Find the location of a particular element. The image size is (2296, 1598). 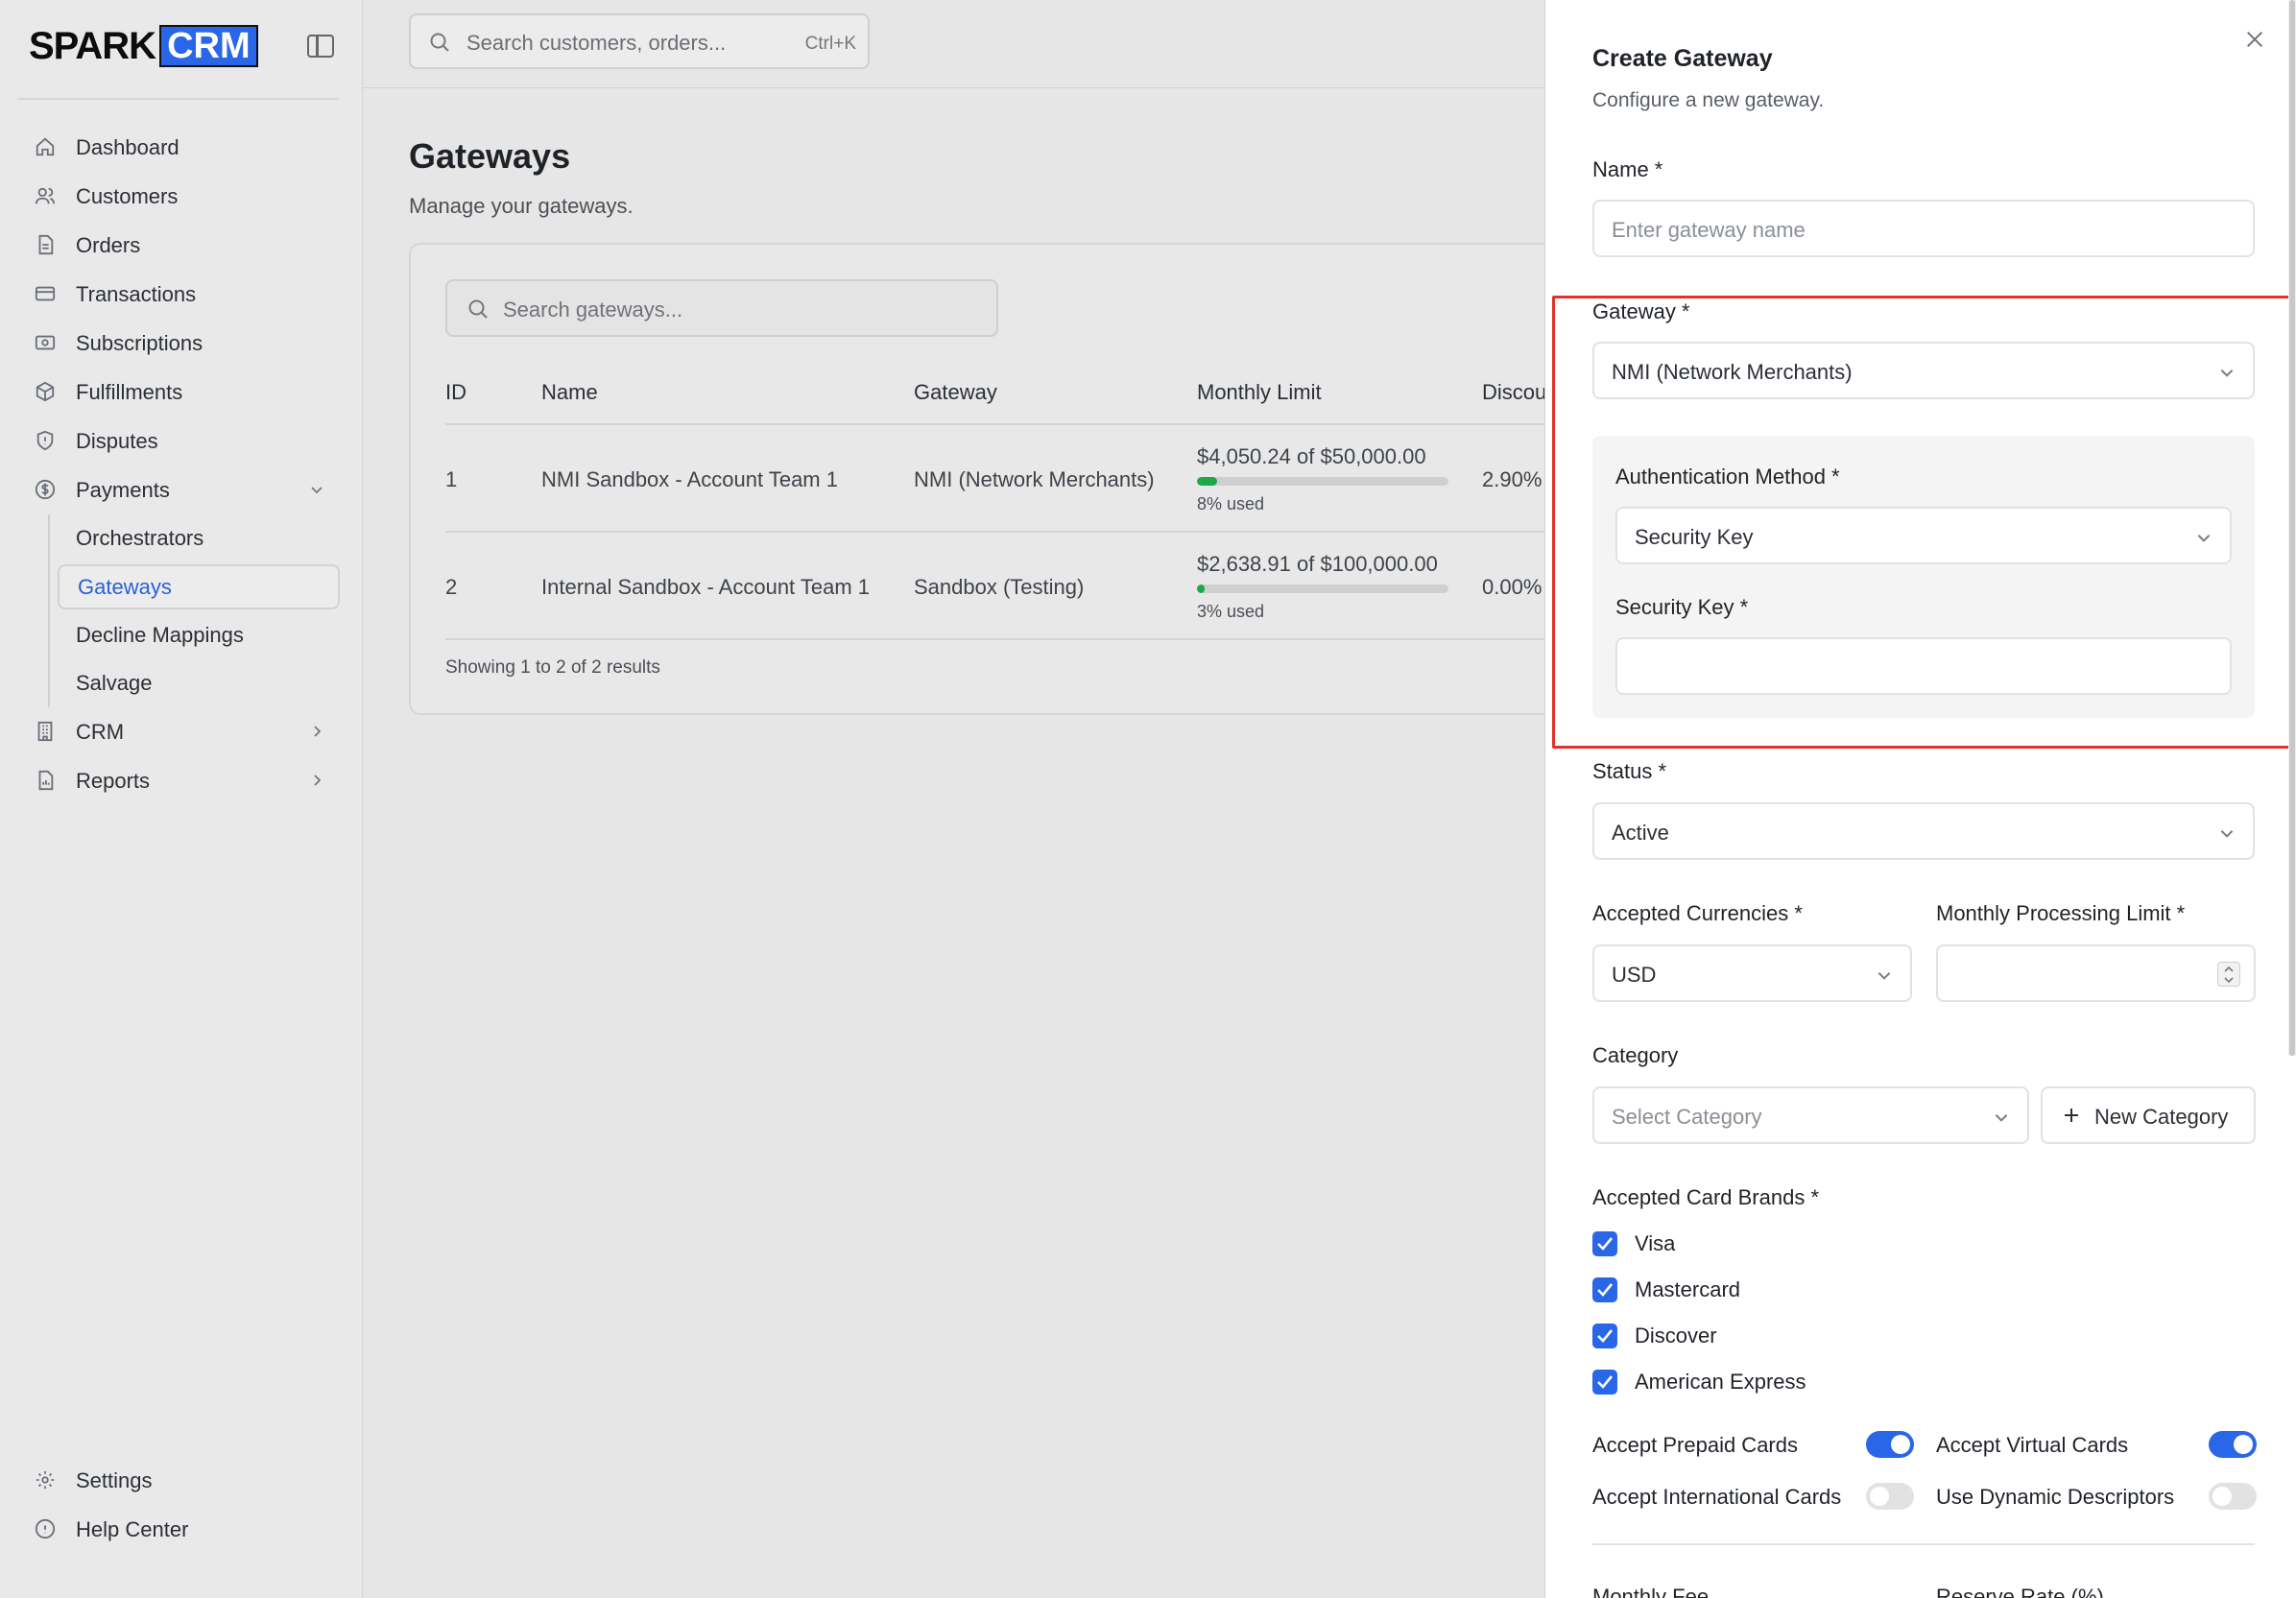

number-stepper is located at coordinates (2228, 974).